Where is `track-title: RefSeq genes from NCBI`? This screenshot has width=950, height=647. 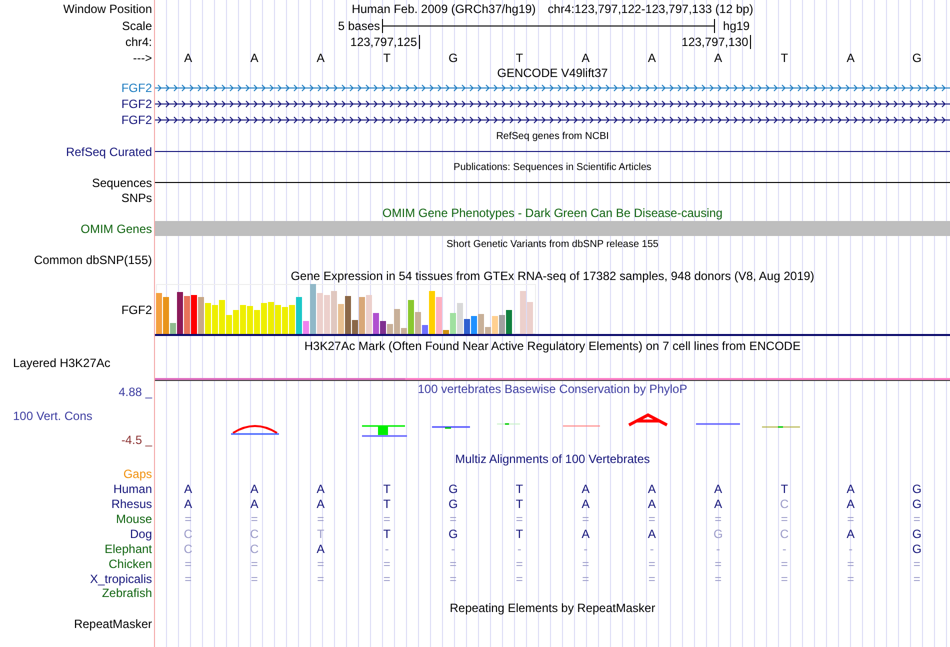
track-title: RefSeq genes from NCBI is located at coordinates (552, 136).